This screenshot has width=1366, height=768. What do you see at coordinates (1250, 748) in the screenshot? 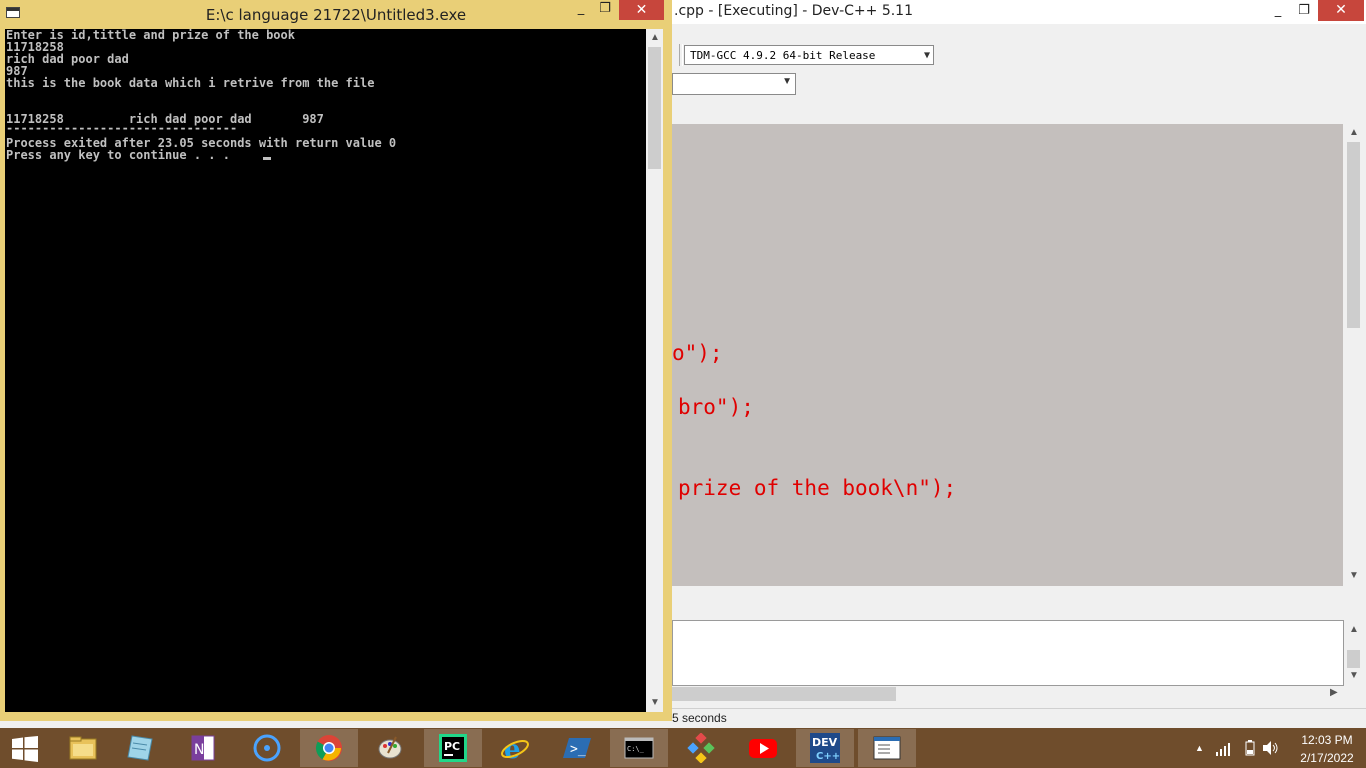
I see `battery-icon` at bounding box center [1250, 748].